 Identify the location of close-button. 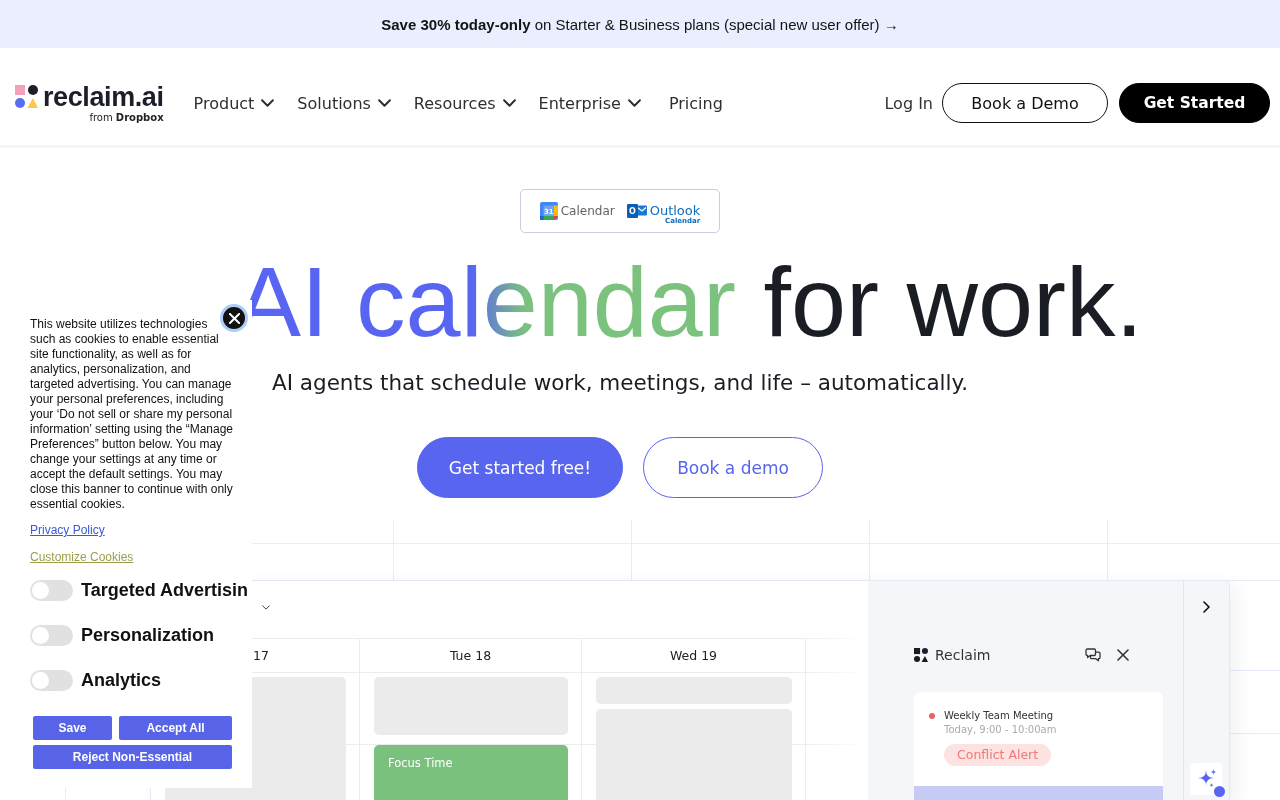
(234, 318).